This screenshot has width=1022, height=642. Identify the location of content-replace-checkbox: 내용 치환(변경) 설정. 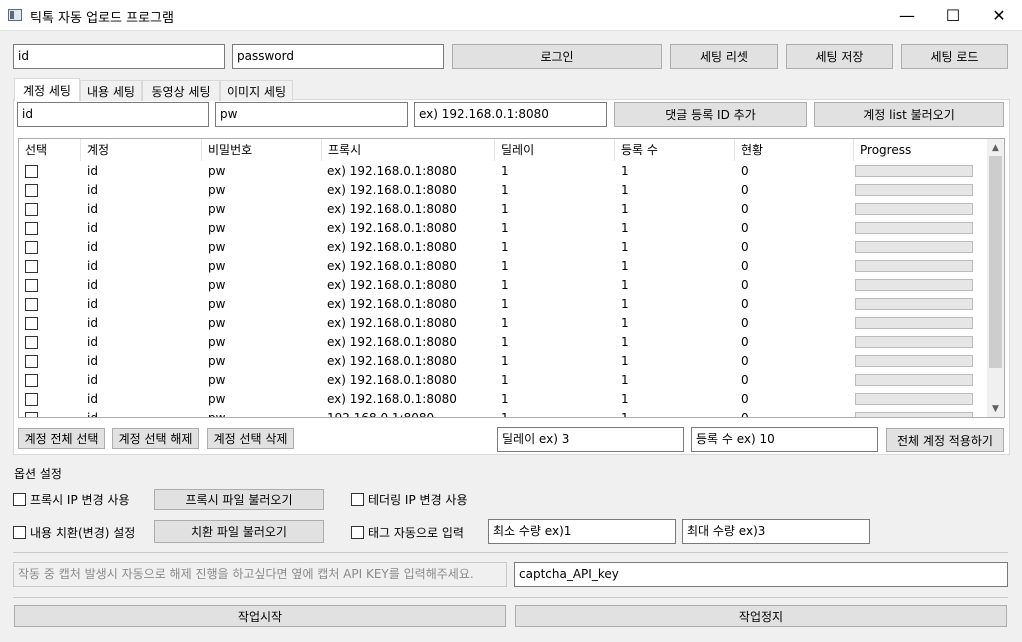
(74, 532).